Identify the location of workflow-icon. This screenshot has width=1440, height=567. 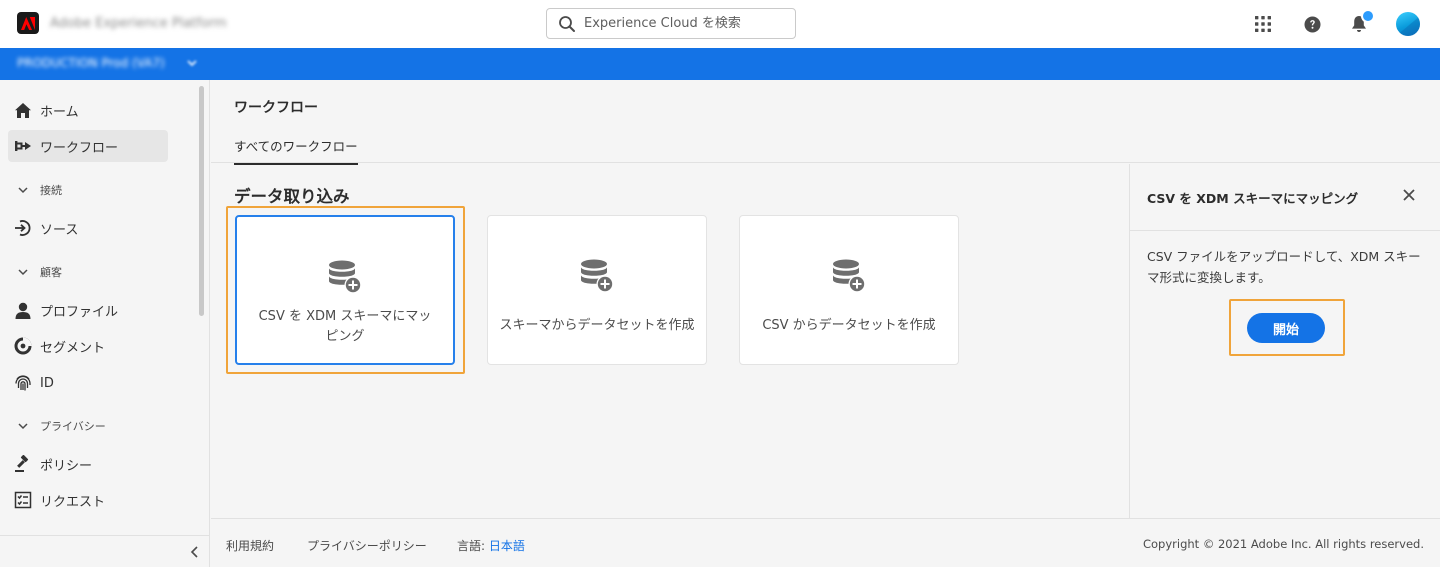
(23, 146).